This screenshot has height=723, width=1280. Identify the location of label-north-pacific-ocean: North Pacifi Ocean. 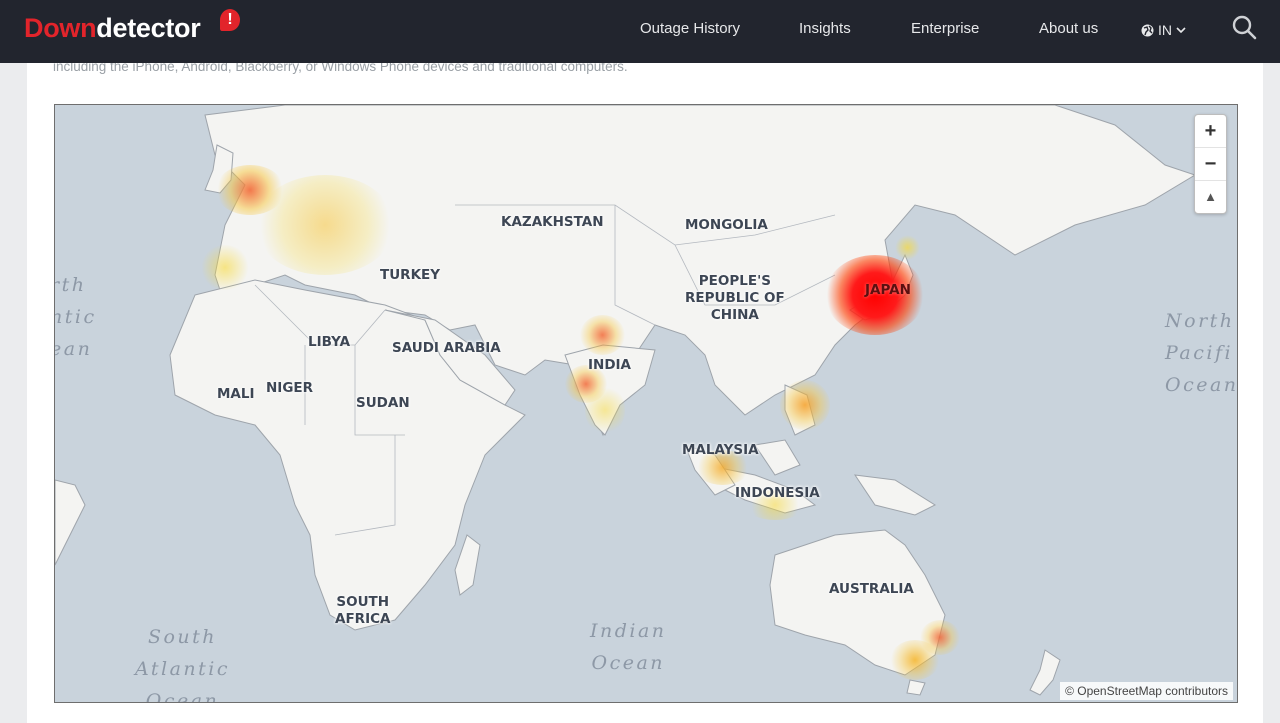
(1201, 353).